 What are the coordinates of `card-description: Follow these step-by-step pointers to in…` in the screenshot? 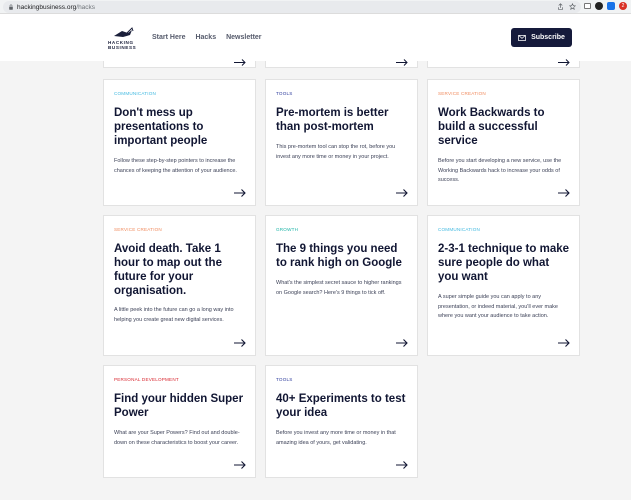 It's located at (175, 166).